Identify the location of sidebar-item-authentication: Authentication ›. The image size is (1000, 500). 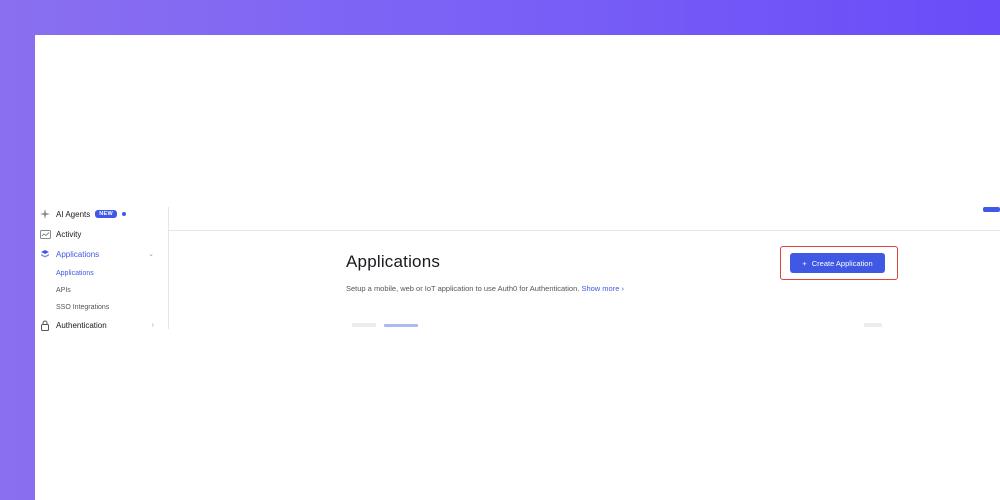
(97, 325).